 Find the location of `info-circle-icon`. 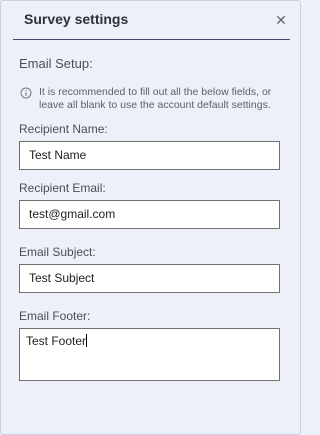

info-circle-icon is located at coordinates (26, 93).